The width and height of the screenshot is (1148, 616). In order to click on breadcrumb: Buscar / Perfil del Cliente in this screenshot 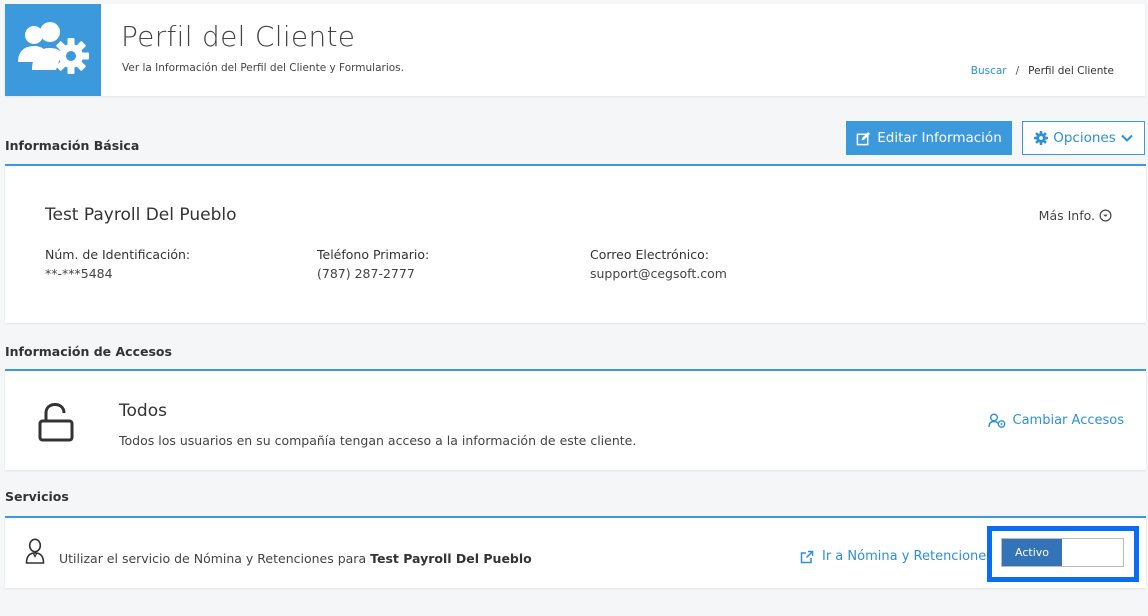, I will do `click(1042, 71)`.